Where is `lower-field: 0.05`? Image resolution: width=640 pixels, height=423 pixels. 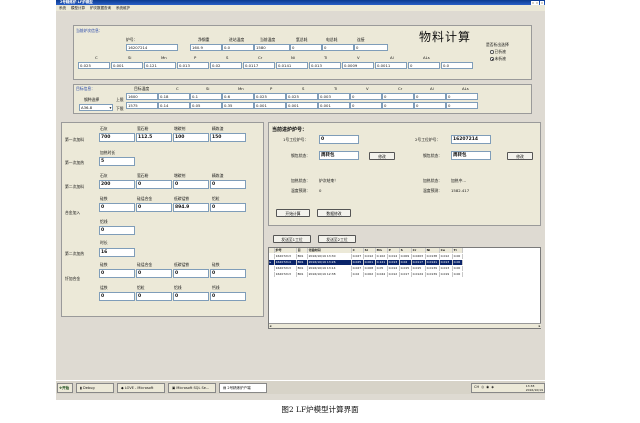 lower-field: 0.05 is located at coordinates (206, 105).